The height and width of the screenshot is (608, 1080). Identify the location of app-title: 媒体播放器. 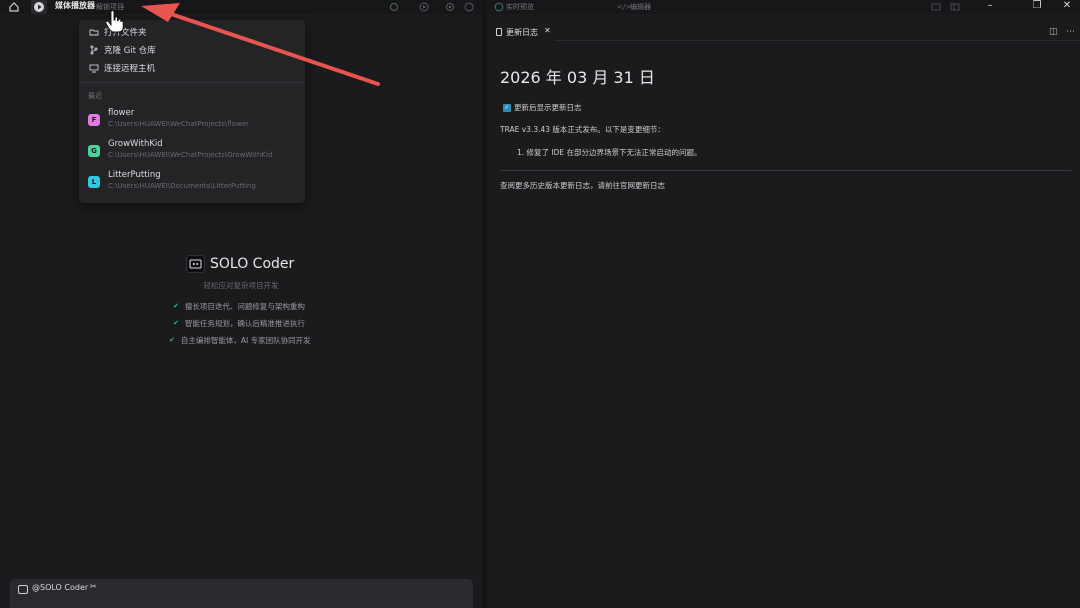
(75, 5).